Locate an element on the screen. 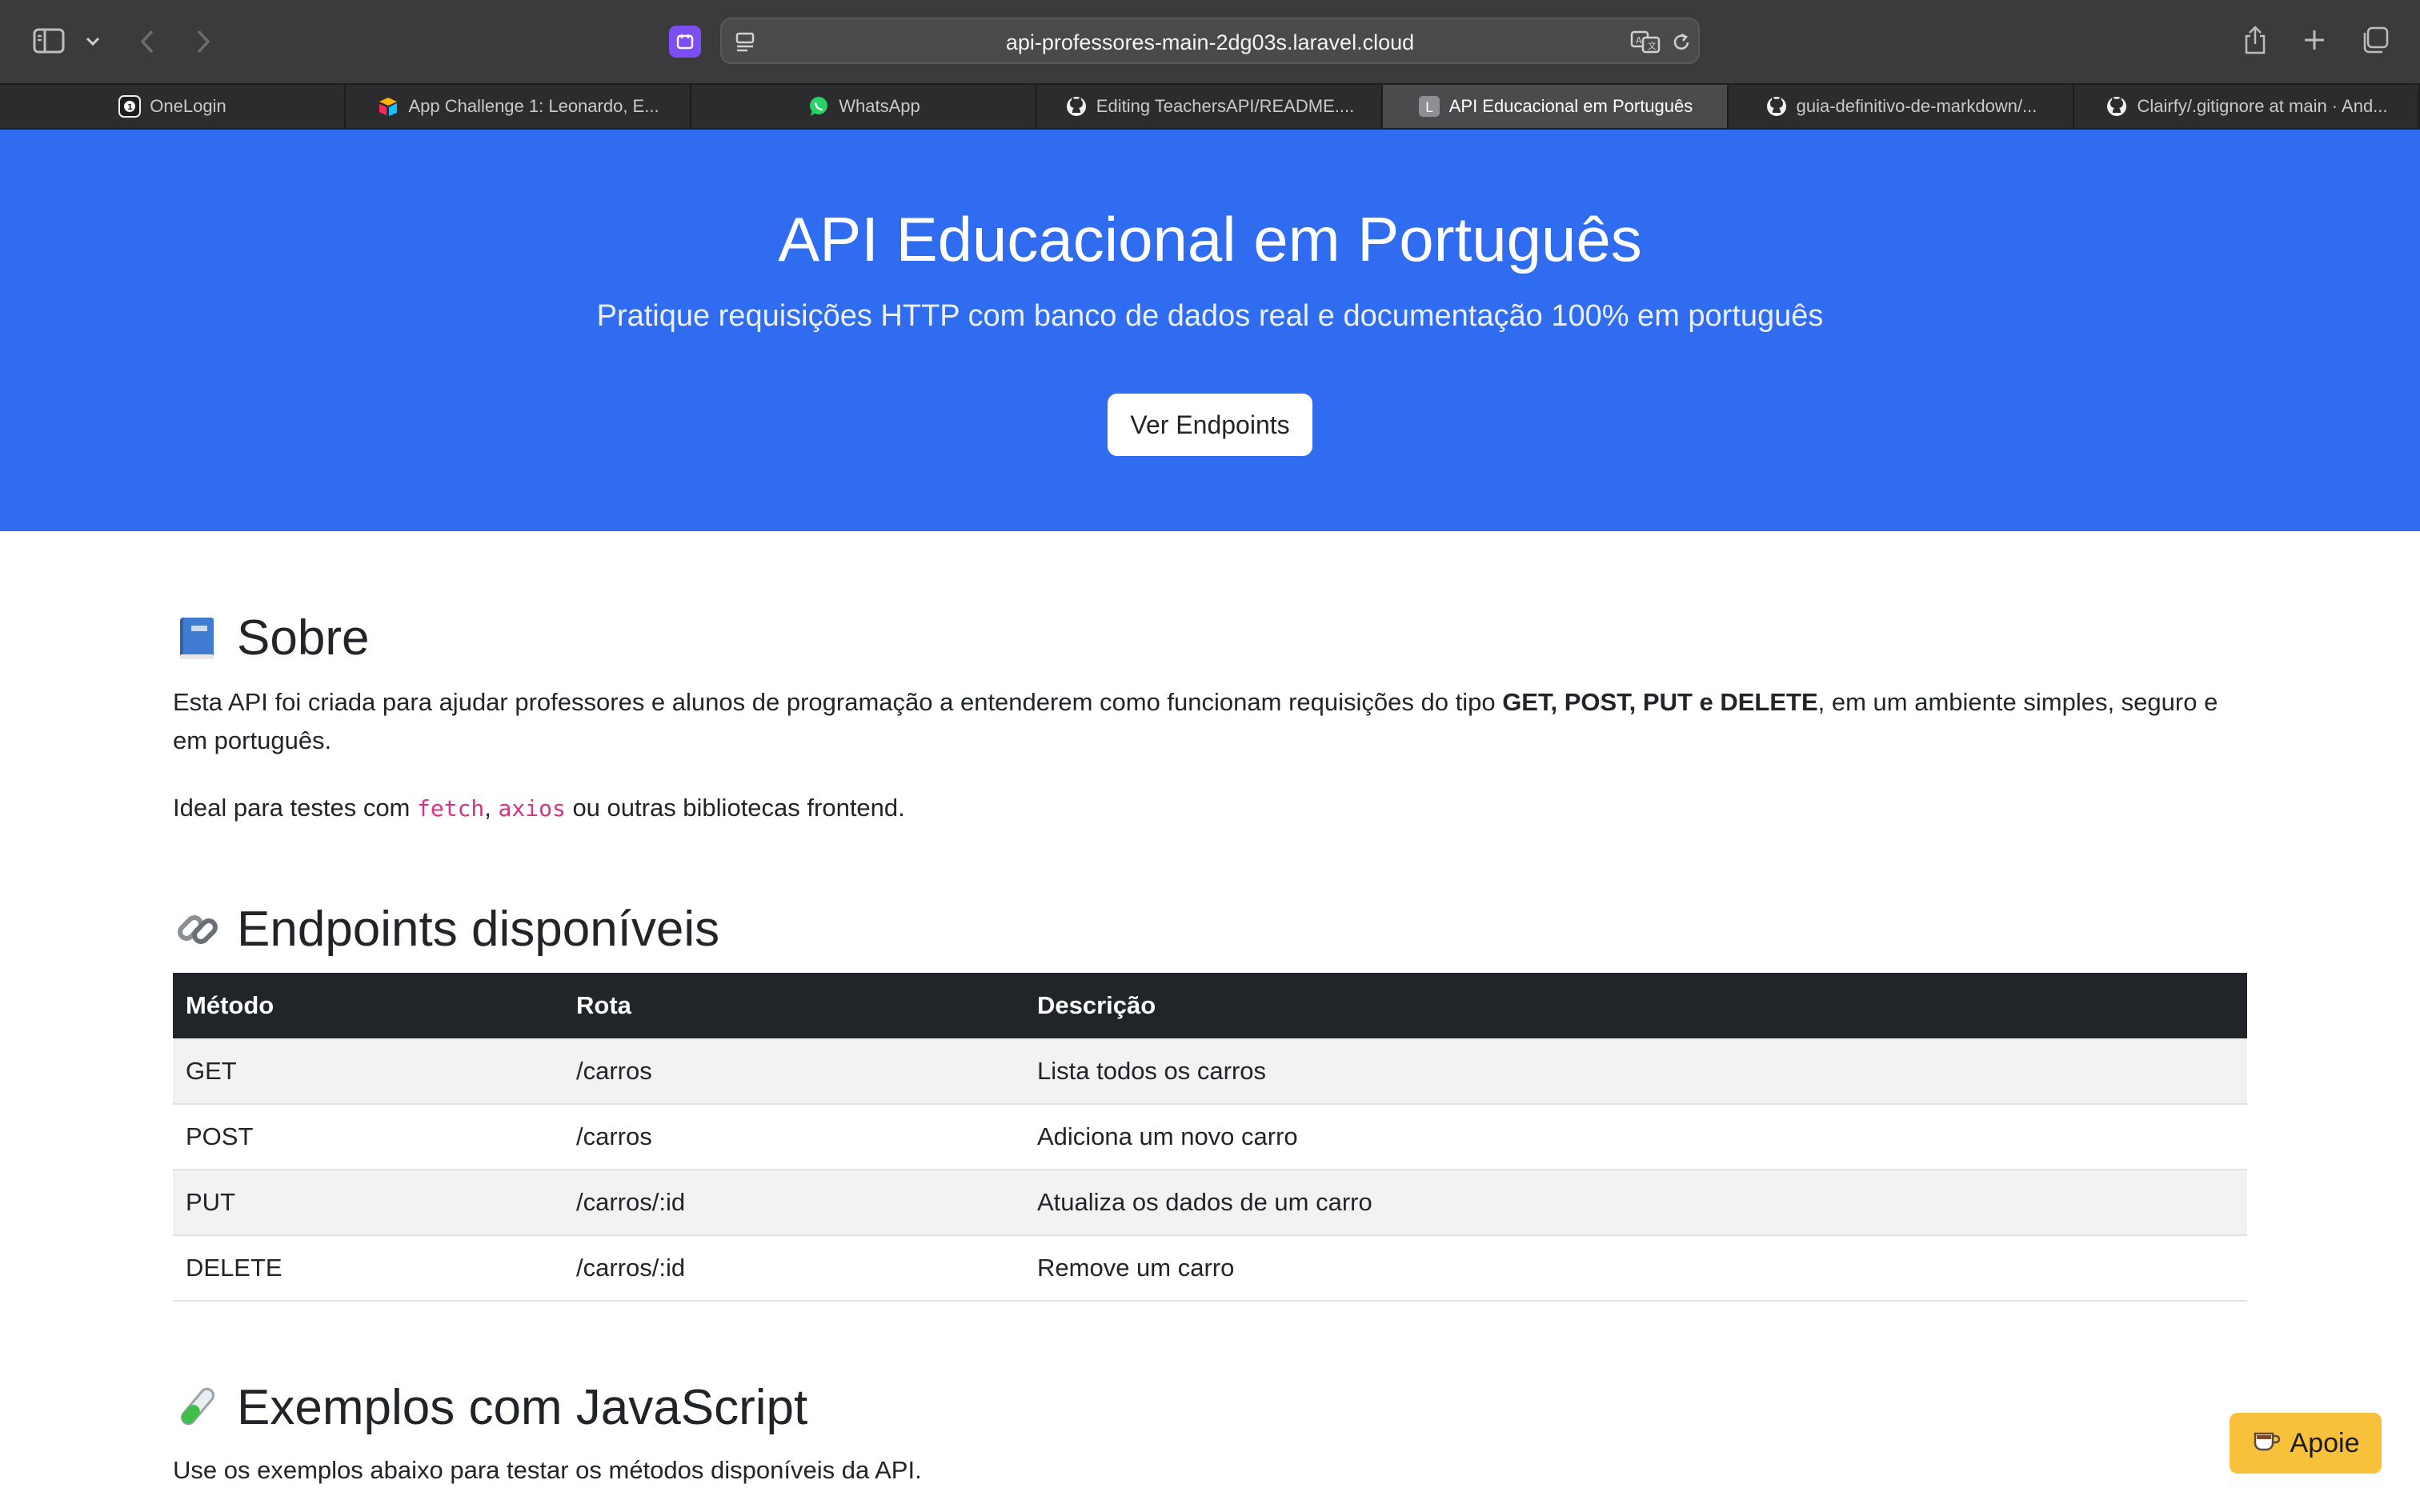 The image size is (2420, 1512). column-header: Método is located at coordinates (368, 1005).